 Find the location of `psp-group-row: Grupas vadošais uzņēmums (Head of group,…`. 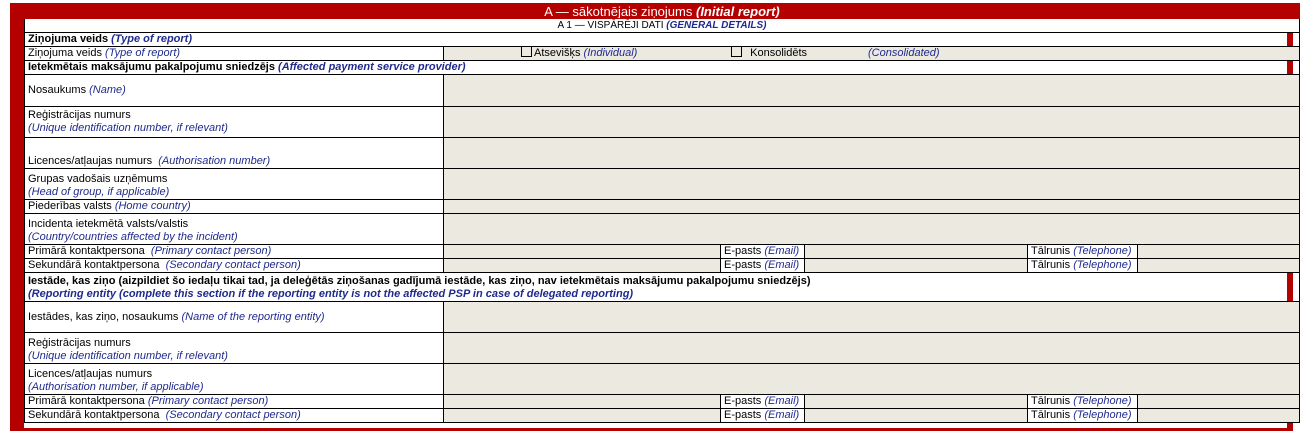

psp-group-row: Grupas vadošais uzņēmums (Head of group,… is located at coordinates (662, 184).